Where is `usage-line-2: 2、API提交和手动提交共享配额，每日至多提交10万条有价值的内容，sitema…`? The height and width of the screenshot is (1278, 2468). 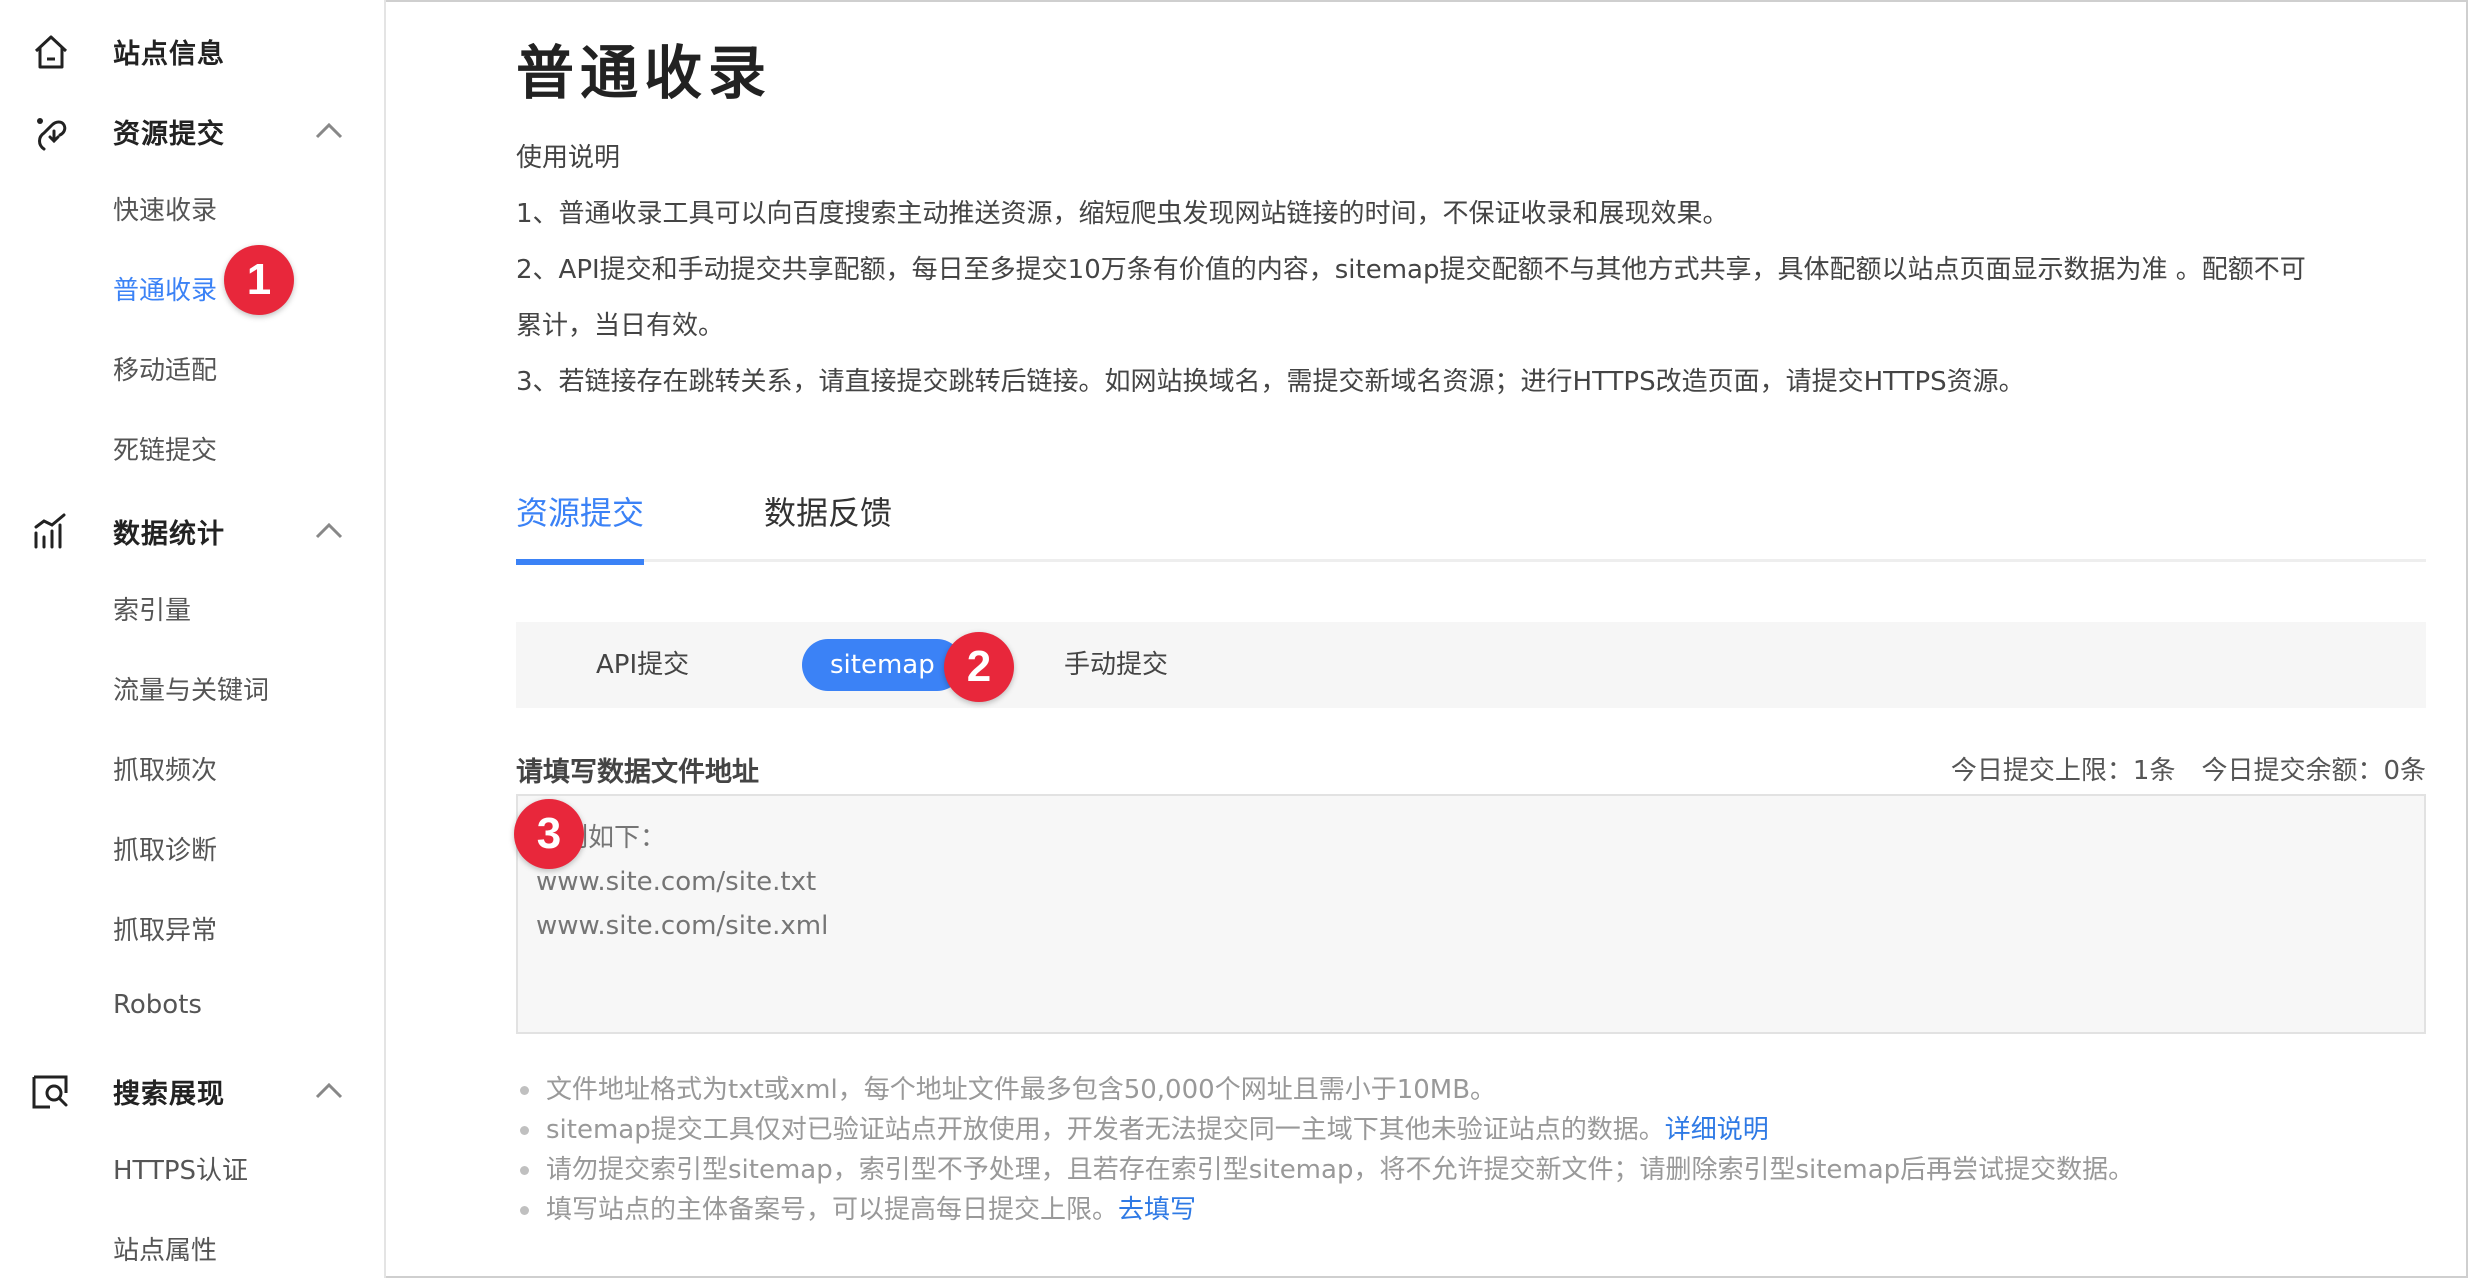
usage-line-2: 2、API提交和手动提交共享配额，每日至多提交10万条有价值的内容，sitema… is located at coordinates (1411, 270).